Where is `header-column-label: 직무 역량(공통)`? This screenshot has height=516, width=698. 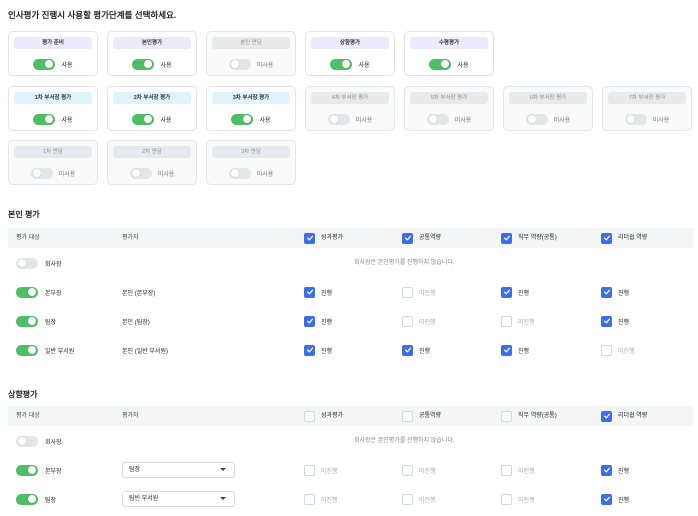
header-column-label: 직무 역량(공통) is located at coordinates (537, 416).